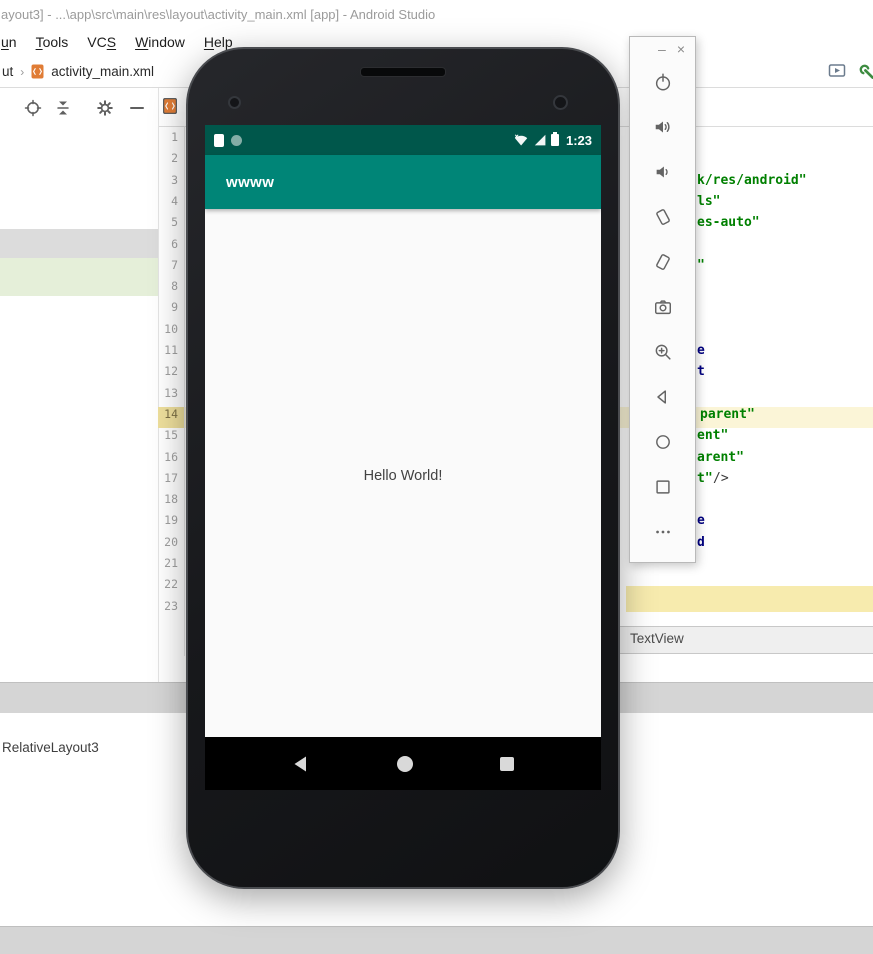 The width and height of the screenshot is (873, 954). Describe the element at coordinates (63, 108) in the screenshot. I see `collapse-icon` at that location.